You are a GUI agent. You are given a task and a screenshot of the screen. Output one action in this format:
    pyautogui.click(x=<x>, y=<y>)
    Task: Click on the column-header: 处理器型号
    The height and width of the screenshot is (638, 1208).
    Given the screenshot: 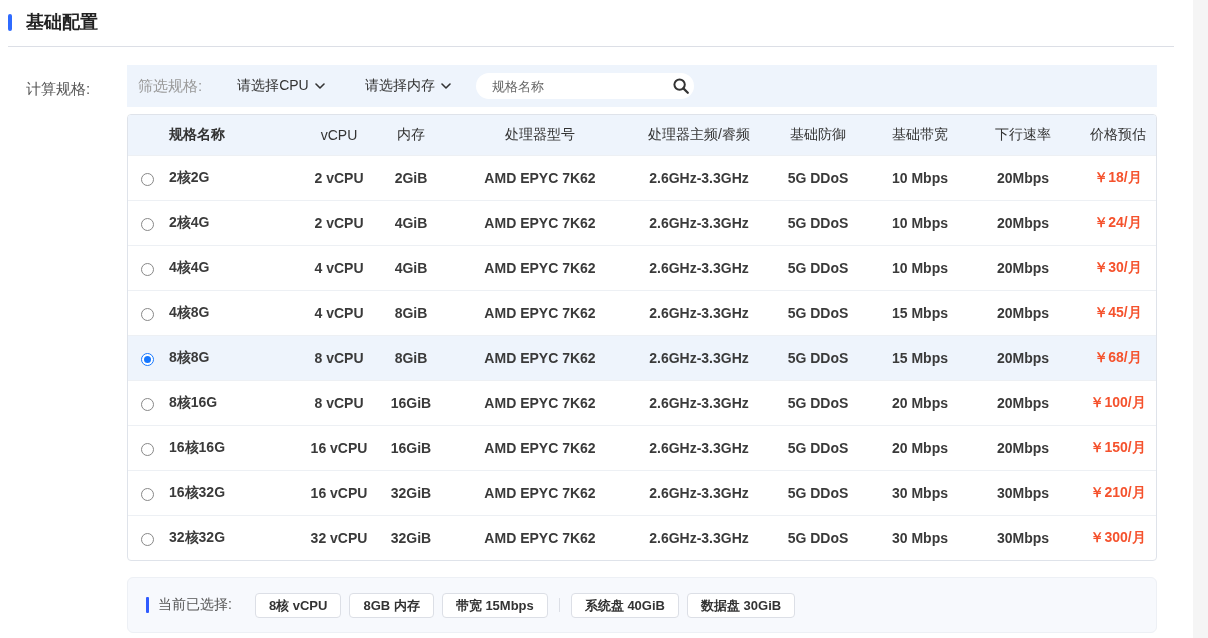 What is the action you would take?
    pyautogui.click(x=540, y=135)
    